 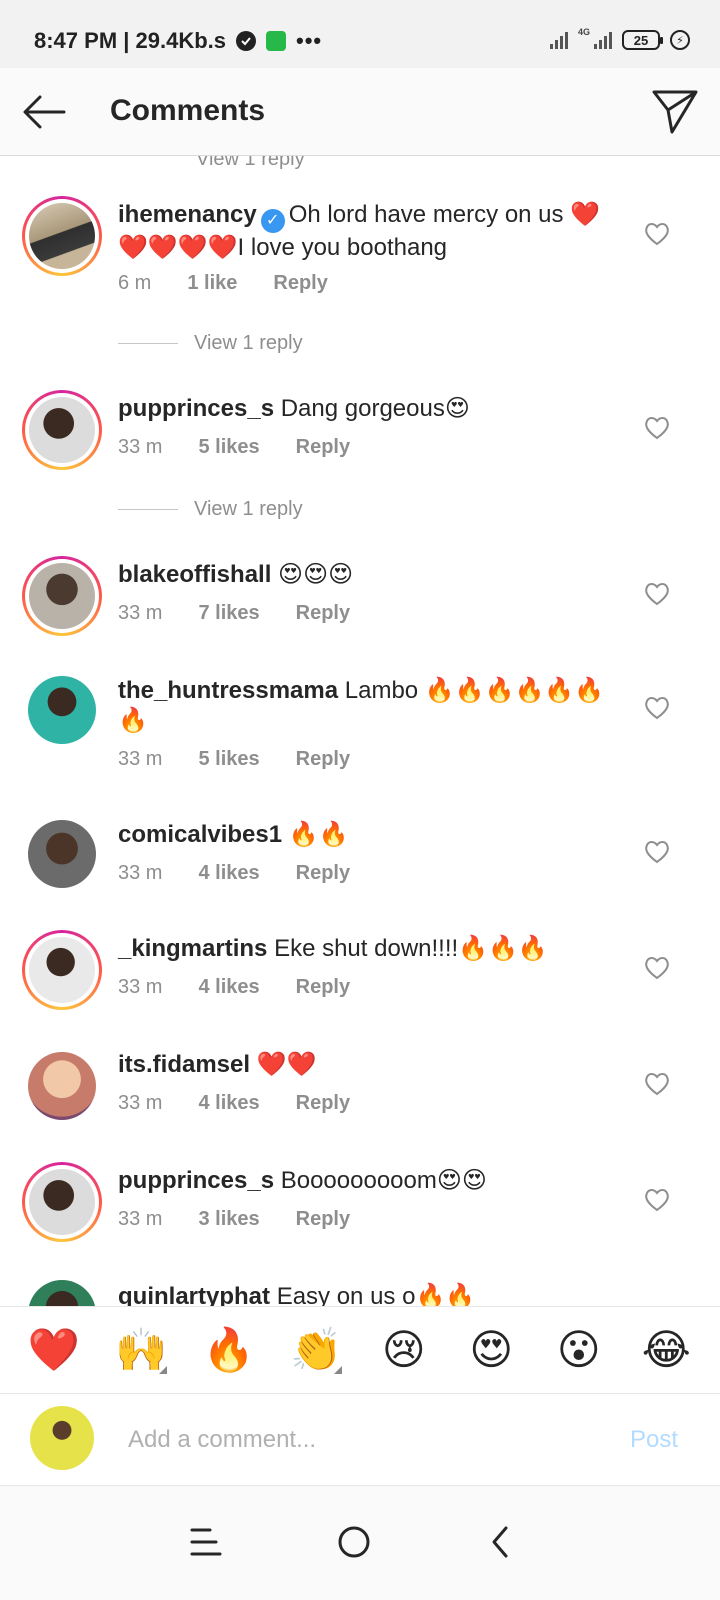 I want to click on network-type: 4G, so click(x=583, y=32).